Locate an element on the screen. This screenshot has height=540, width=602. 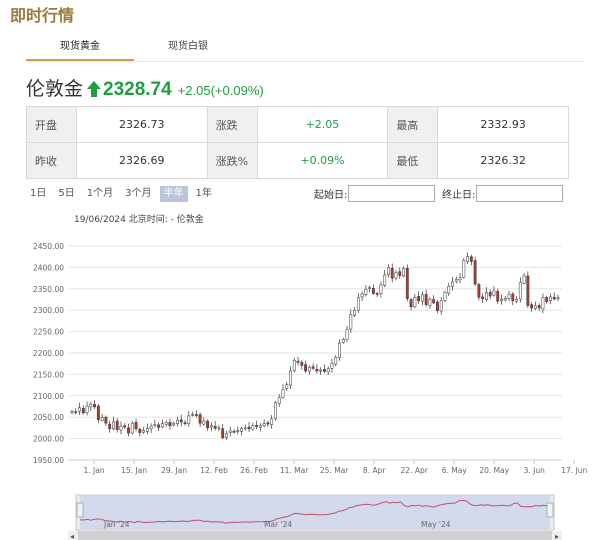
x-tick-label: 12. Feb is located at coordinates (214, 470).